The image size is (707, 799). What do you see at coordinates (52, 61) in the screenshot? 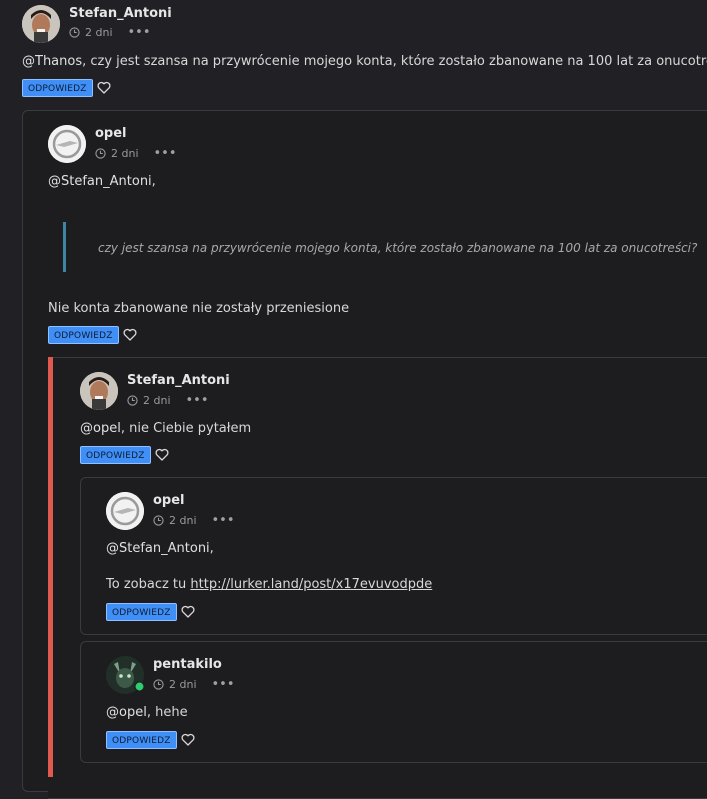
I see `mention-link: @Thanos` at bounding box center [52, 61].